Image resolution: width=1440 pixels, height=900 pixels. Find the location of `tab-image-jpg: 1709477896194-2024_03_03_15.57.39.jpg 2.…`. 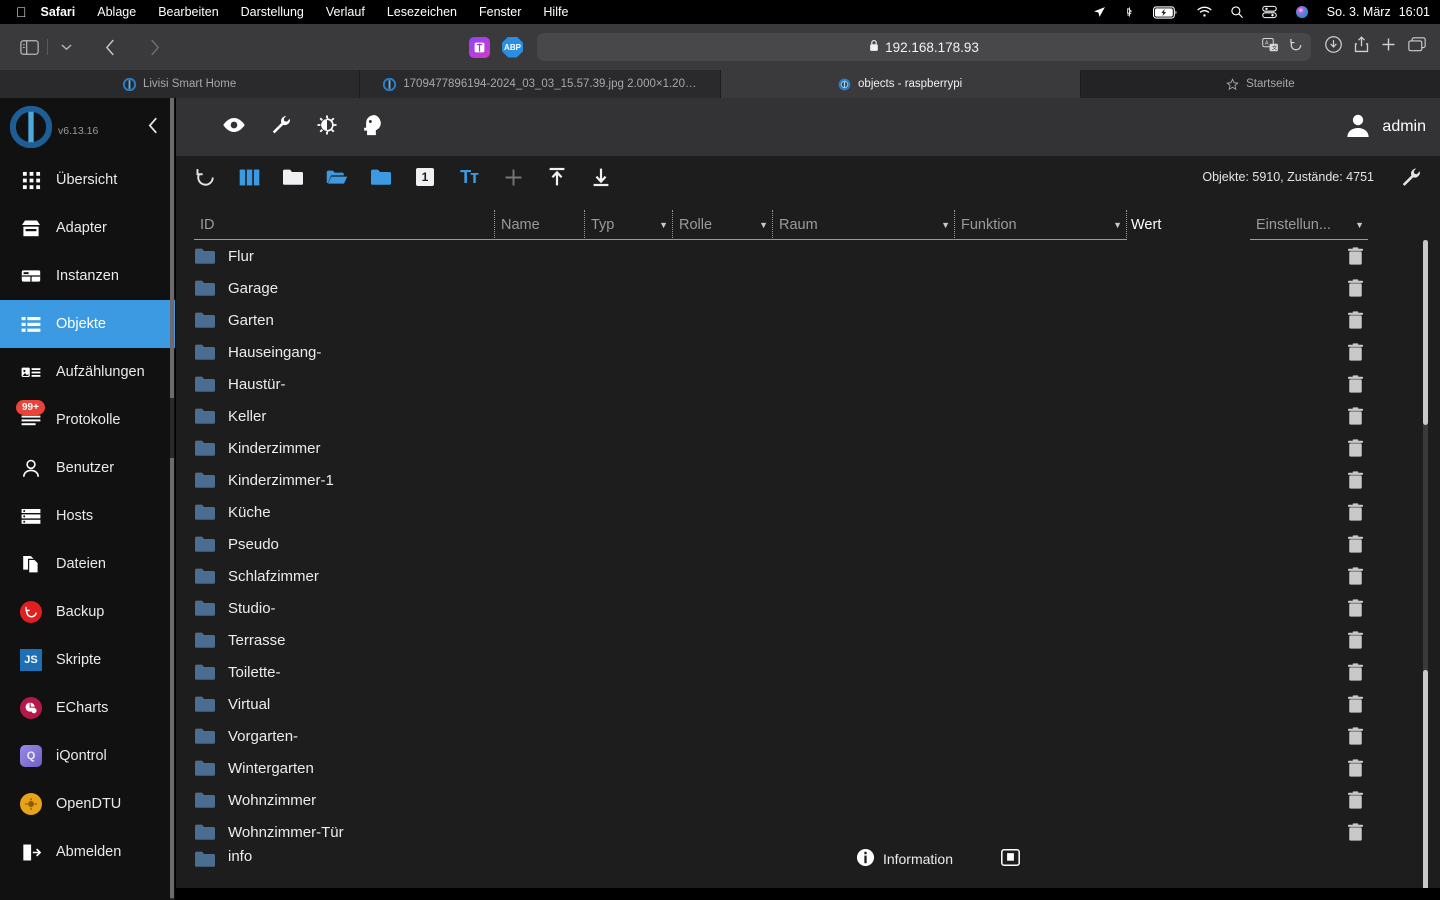

tab-image-jpg: 1709477896194-2024_03_03_15.57.39.jpg 2.… is located at coordinates (540, 84).